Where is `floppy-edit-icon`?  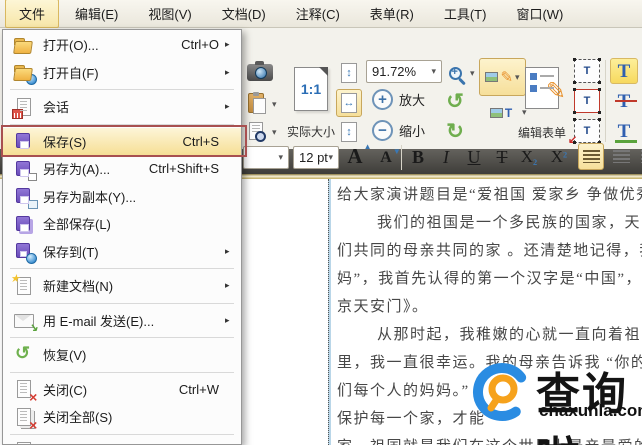
floppy-edit-icon is located at coordinates (25, 170).